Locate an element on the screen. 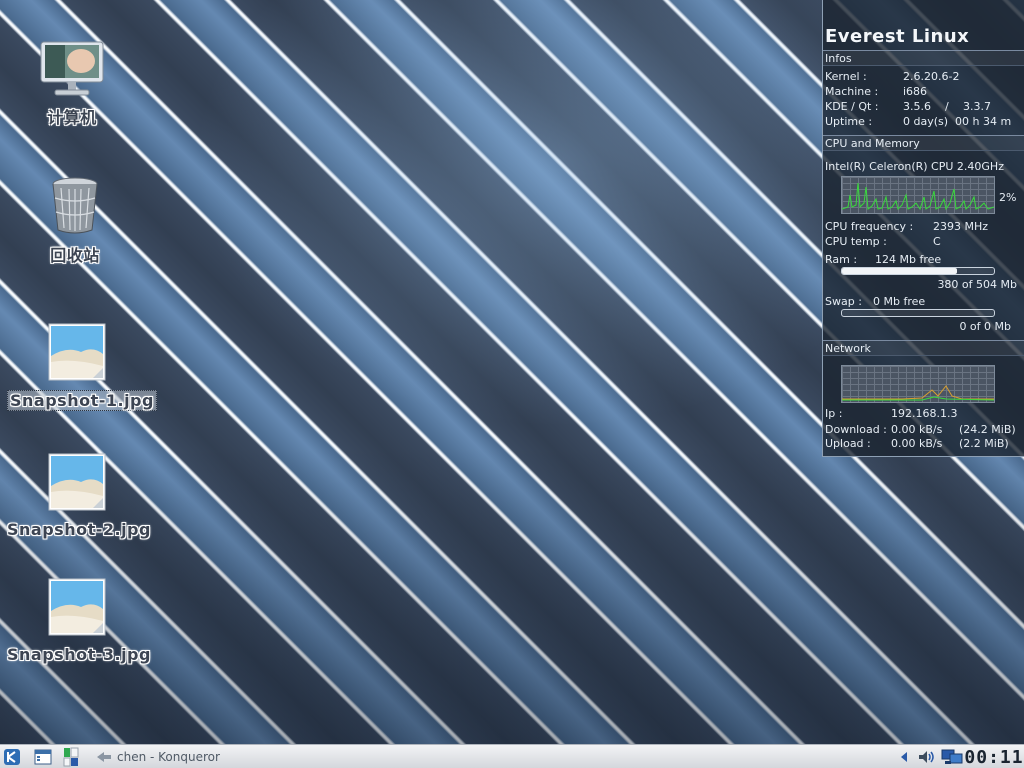 Image resolution: width=1024 pixels, height=768 pixels. desktop-icon-snapshot-1: Snapshot-1.jpg is located at coordinates (82, 366).